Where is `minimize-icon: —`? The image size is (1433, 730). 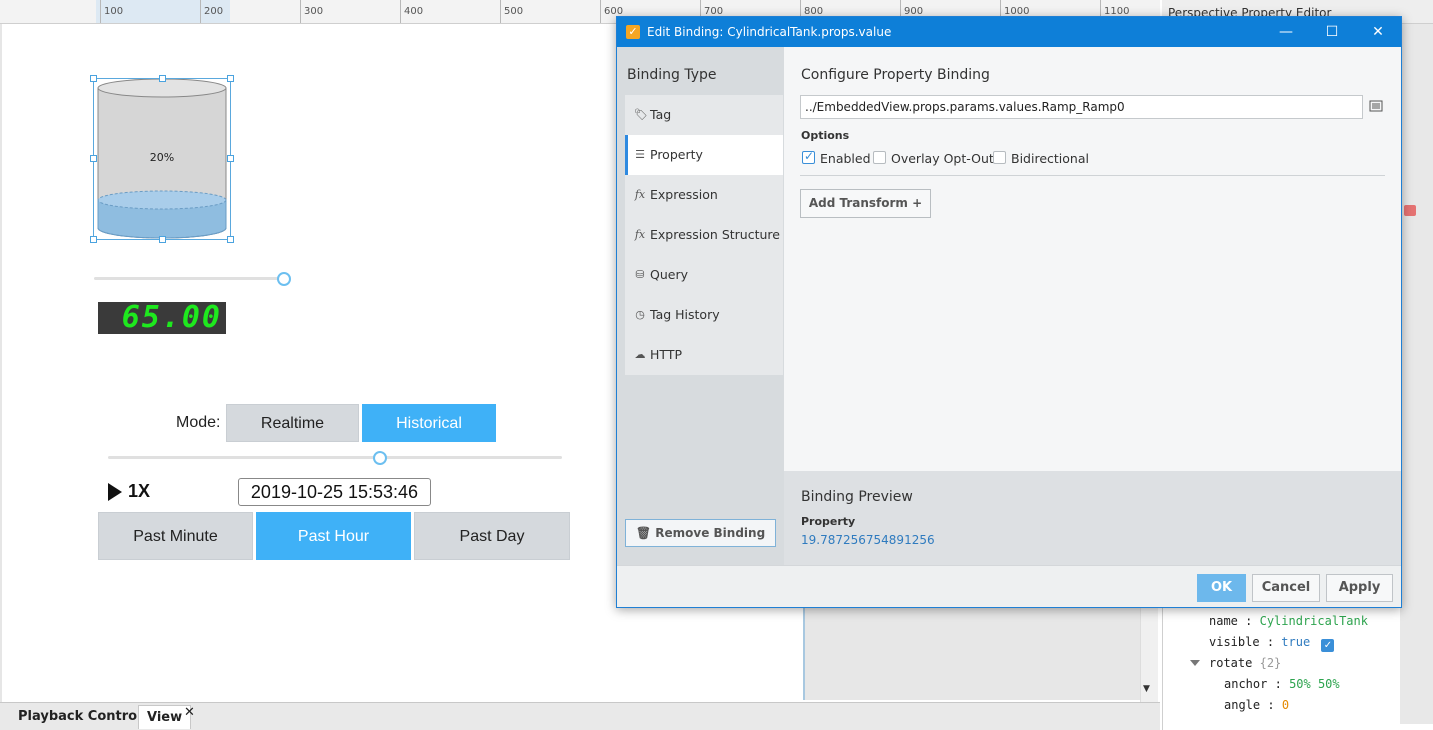 minimize-icon: — is located at coordinates (1286, 32).